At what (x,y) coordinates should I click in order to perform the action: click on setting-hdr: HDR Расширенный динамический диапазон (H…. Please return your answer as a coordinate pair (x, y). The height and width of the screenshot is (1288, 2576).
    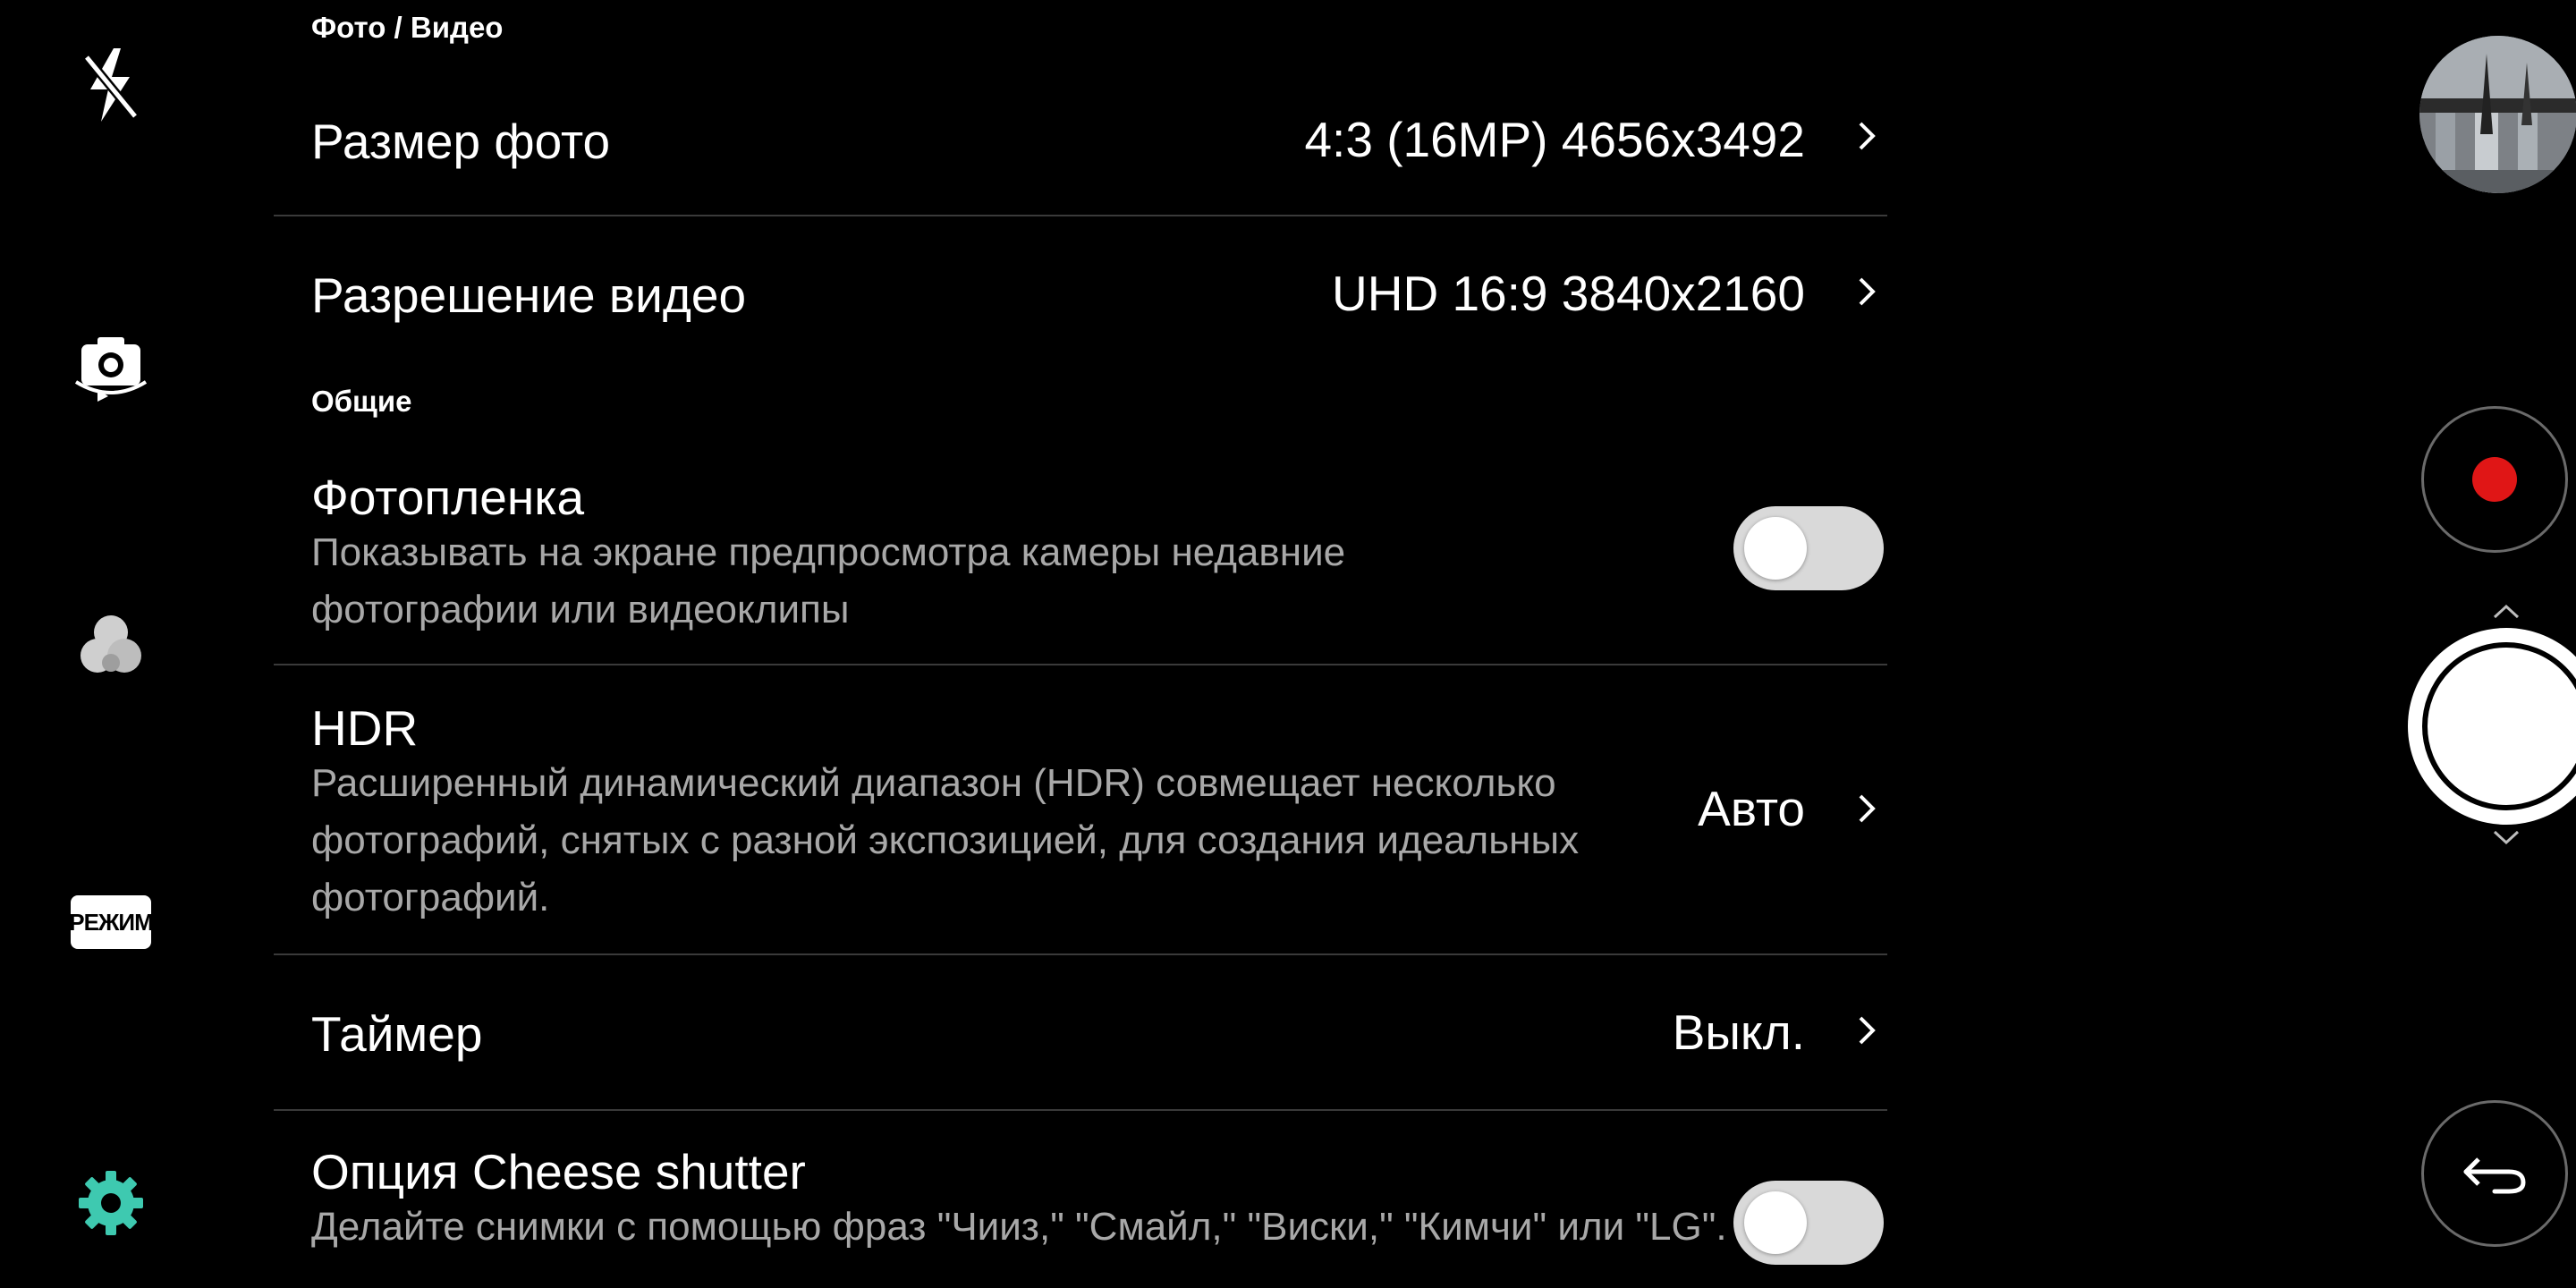
    Looking at the image, I should click on (1080, 809).